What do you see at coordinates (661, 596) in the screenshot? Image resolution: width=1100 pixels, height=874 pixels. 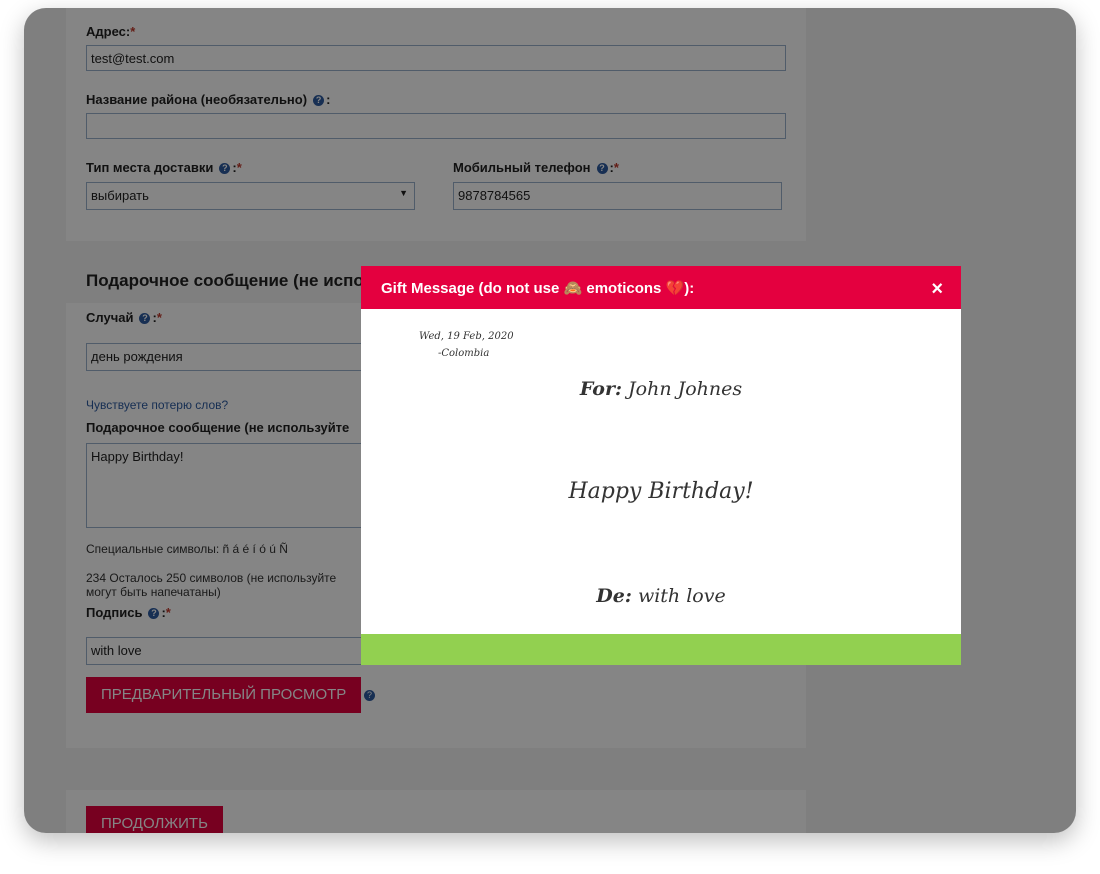 I see `card-from: De: with love` at bounding box center [661, 596].